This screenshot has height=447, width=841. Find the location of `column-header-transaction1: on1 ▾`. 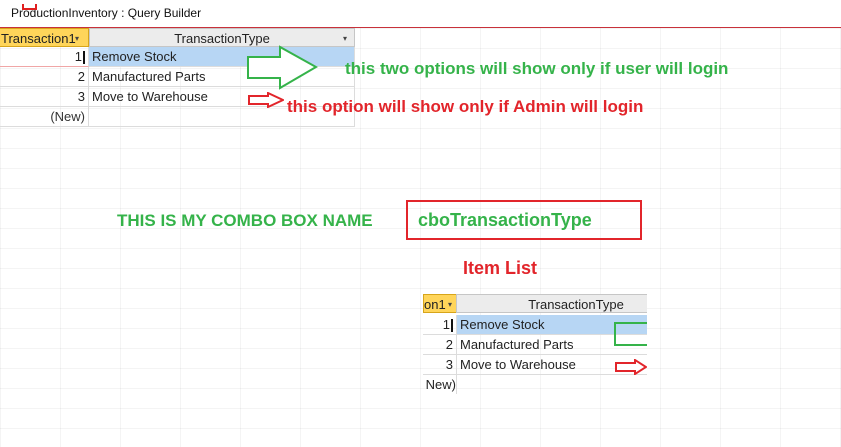

column-header-transaction1: on1 ▾ is located at coordinates (440, 303).